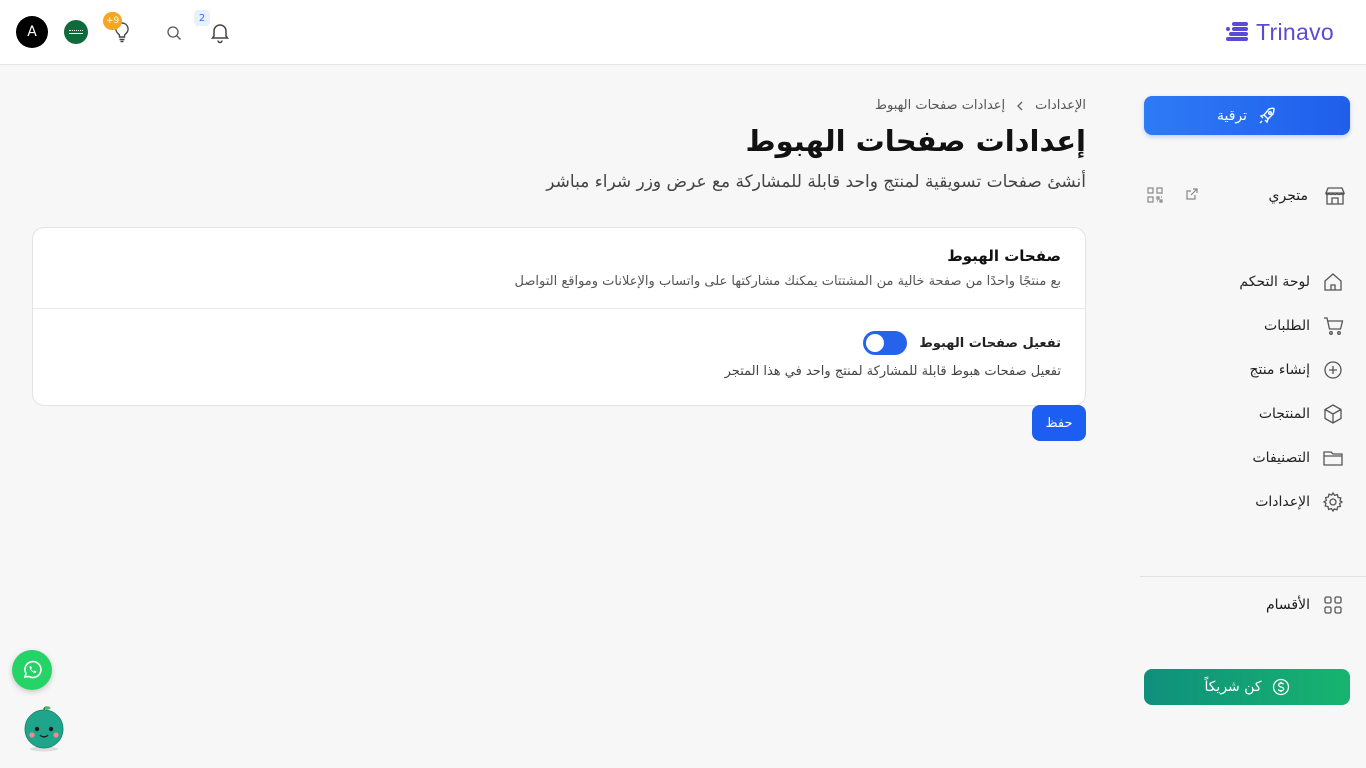  What do you see at coordinates (1060, 105) in the screenshot?
I see `breadcrumb-settings: الإعدادات` at bounding box center [1060, 105].